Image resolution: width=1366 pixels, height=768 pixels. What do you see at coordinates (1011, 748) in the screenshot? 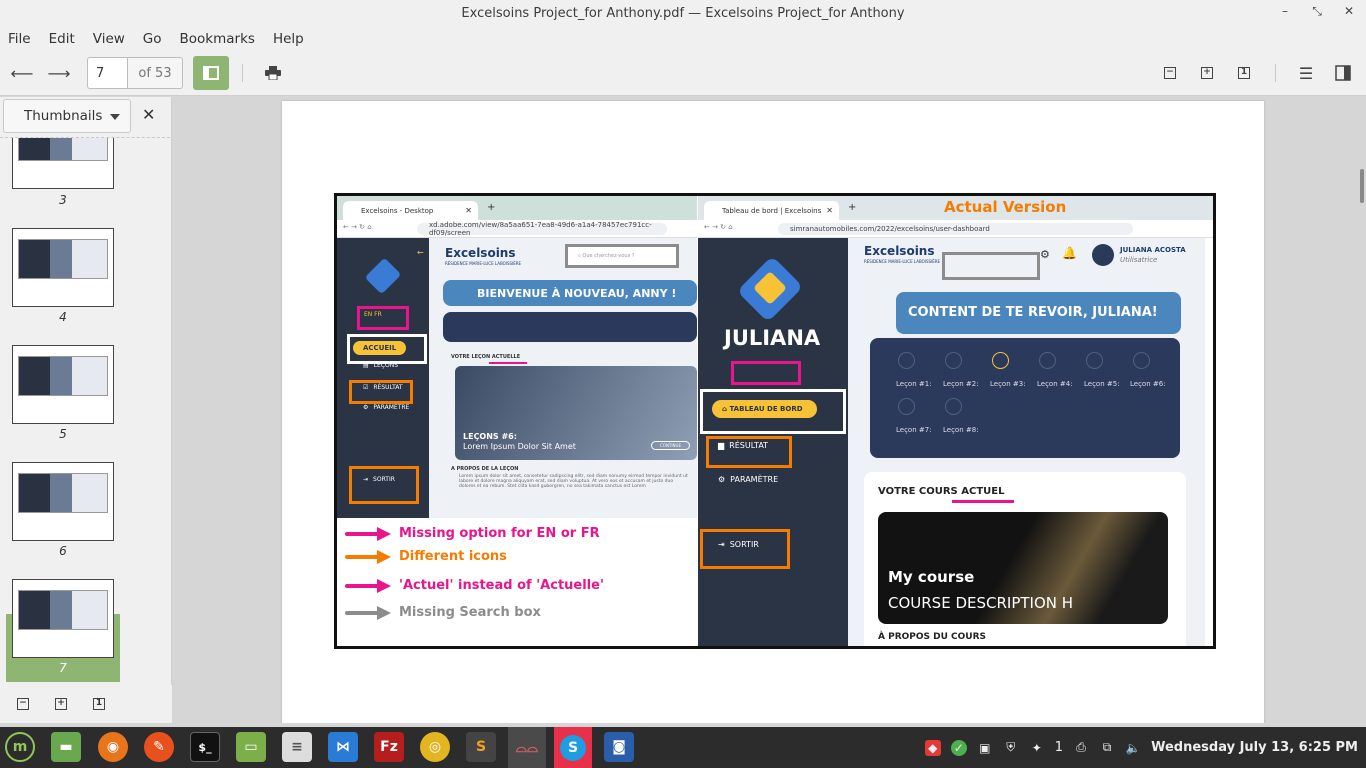
I see `shield-icon: ⛨` at bounding box center [1011, 748].